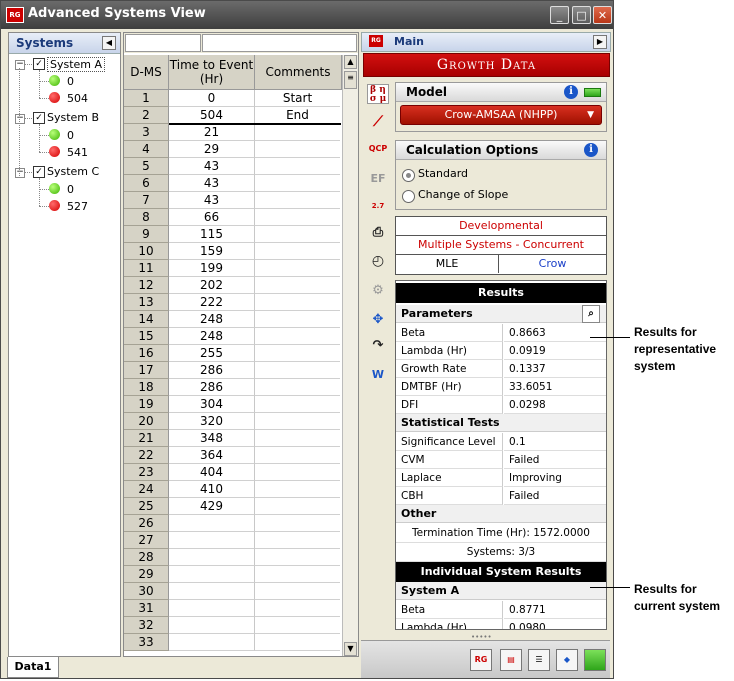  What do you see at coordinates (146, 540) in the screenshot?
I see `row-number: 27` at bounding box center [146, 540].